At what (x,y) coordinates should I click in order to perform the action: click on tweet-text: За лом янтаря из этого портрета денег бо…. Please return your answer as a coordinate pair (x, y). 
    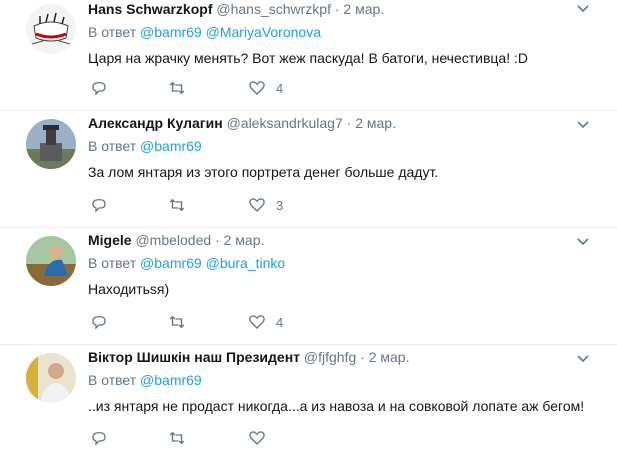
    Looking at the image, I should click on (263, 172).